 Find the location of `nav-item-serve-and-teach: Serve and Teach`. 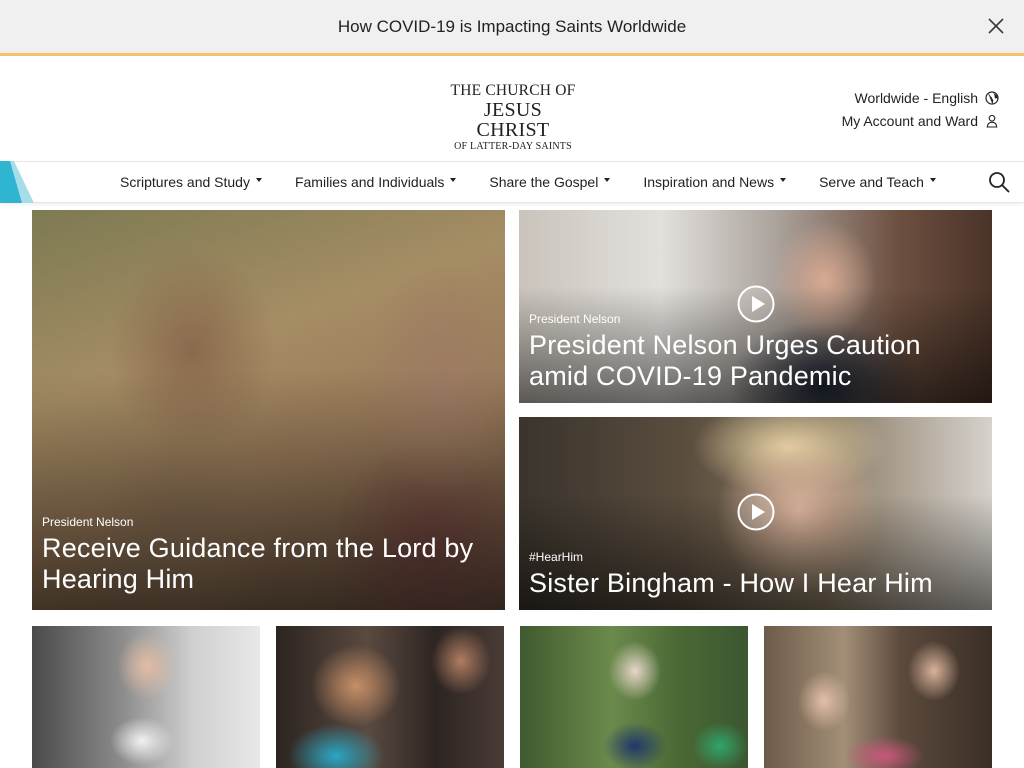

nav-item-serve-and-teach: Serve and Teach is located at coordinates (877, 182).